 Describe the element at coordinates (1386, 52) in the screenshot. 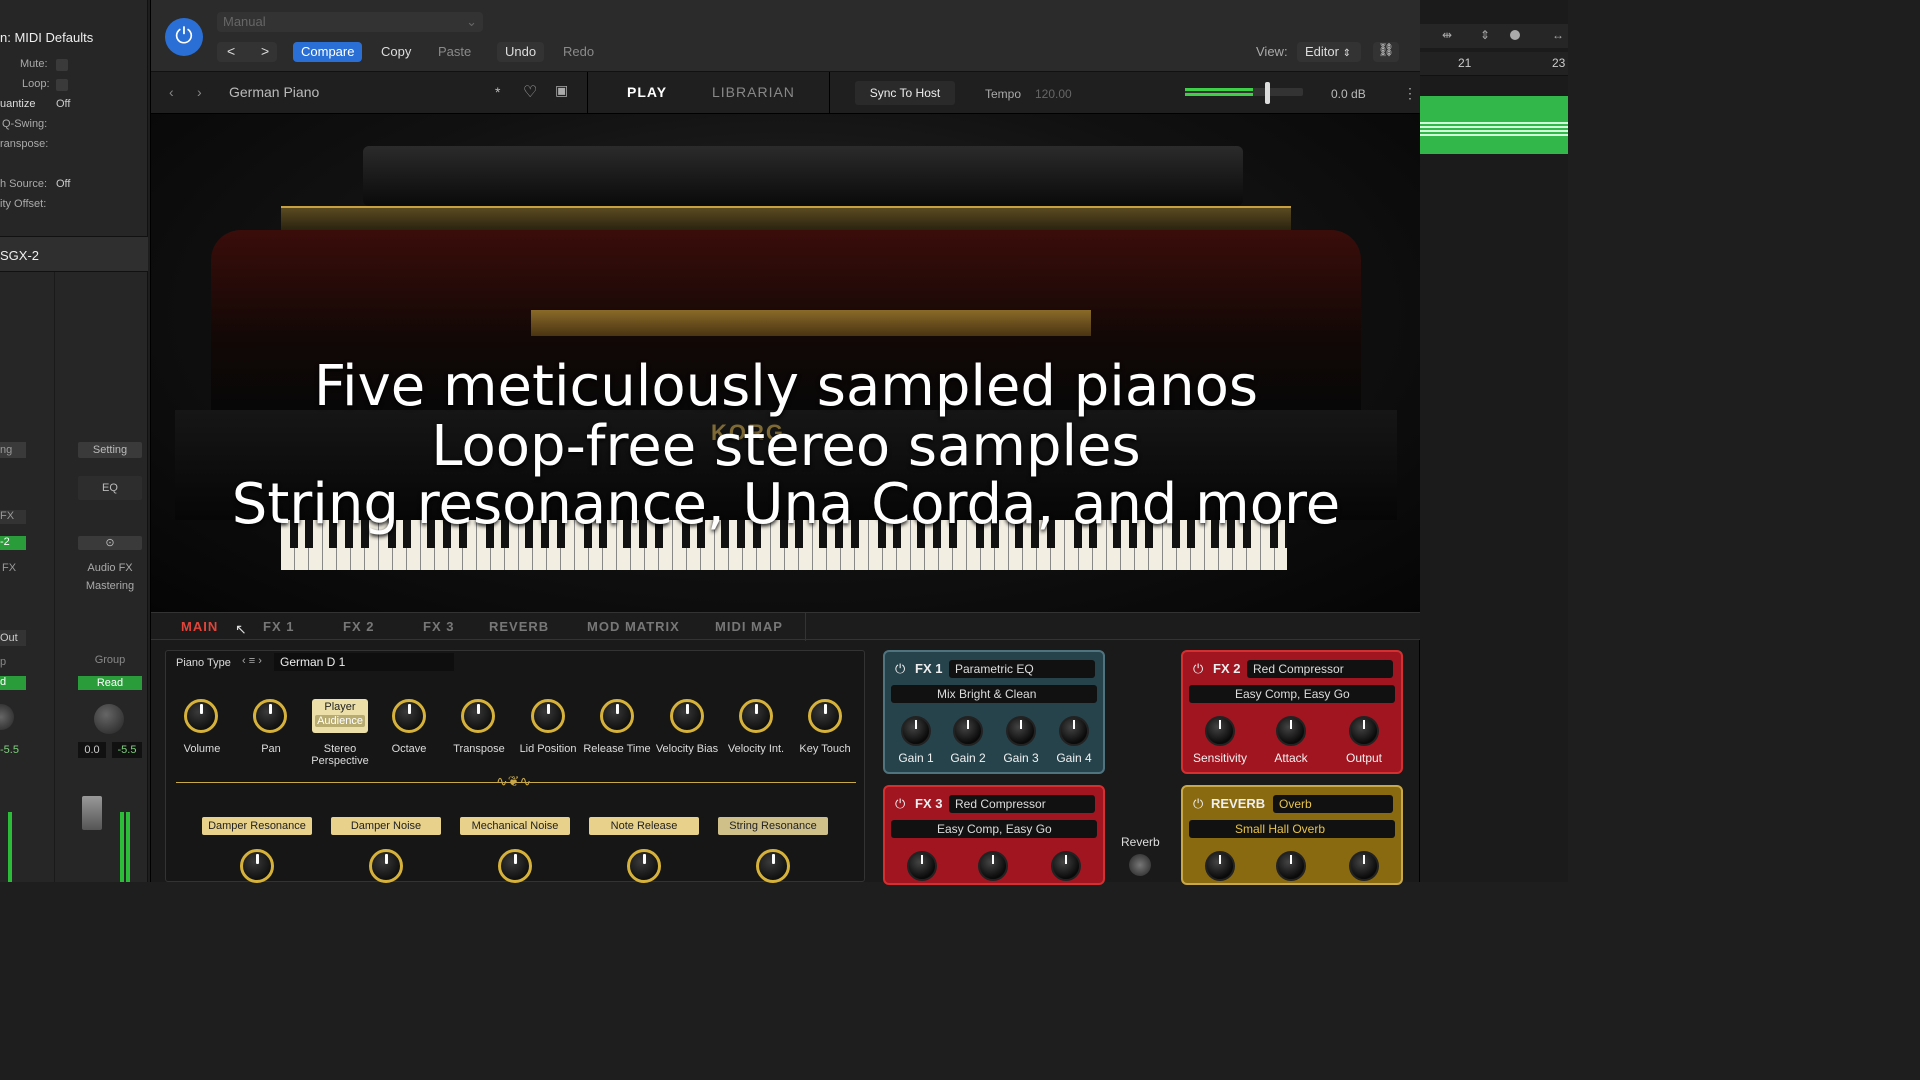

I see `link-icon: ⛓` at that location.